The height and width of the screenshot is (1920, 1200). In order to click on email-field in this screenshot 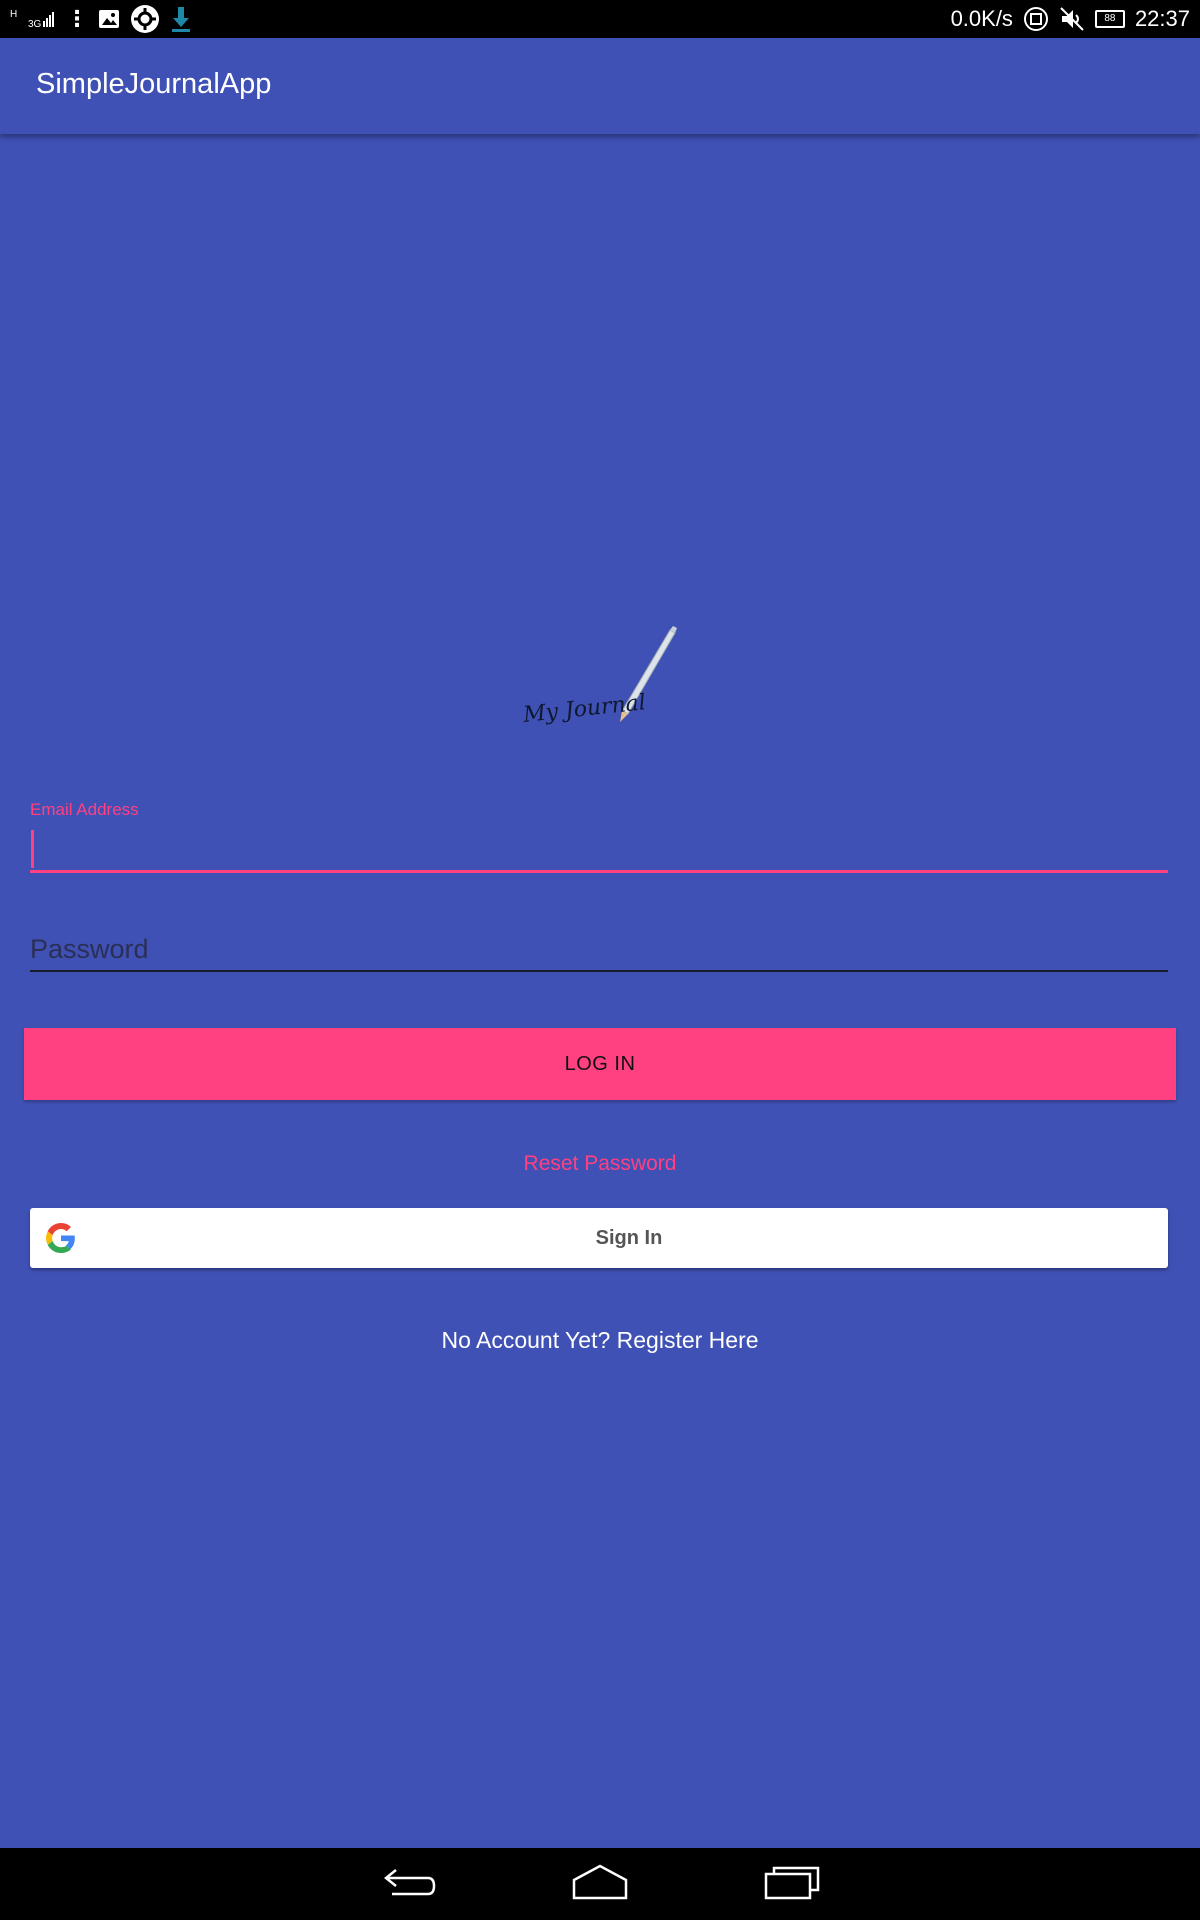, I will do `click(599, 850)`.